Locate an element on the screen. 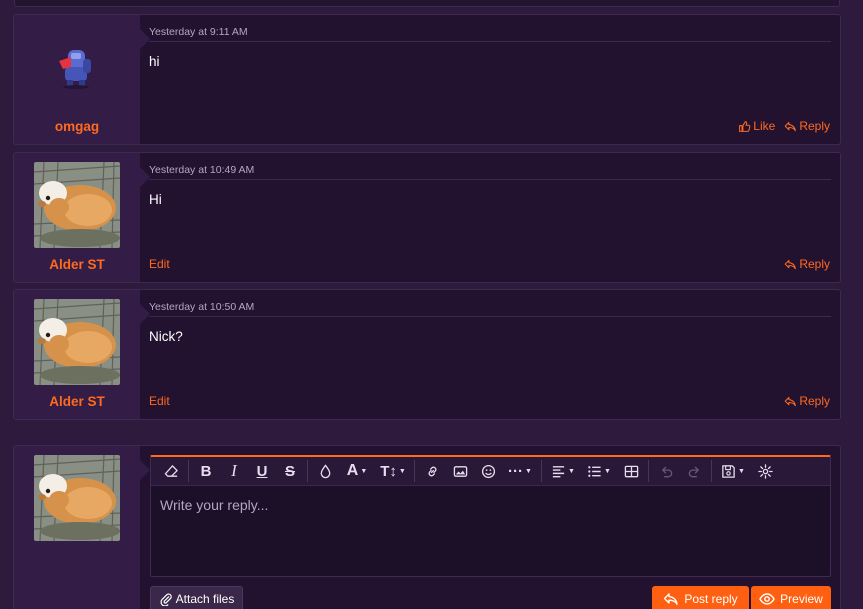  message-date: Yesterday at 9:11 AM is located at coordinates (198, 32).